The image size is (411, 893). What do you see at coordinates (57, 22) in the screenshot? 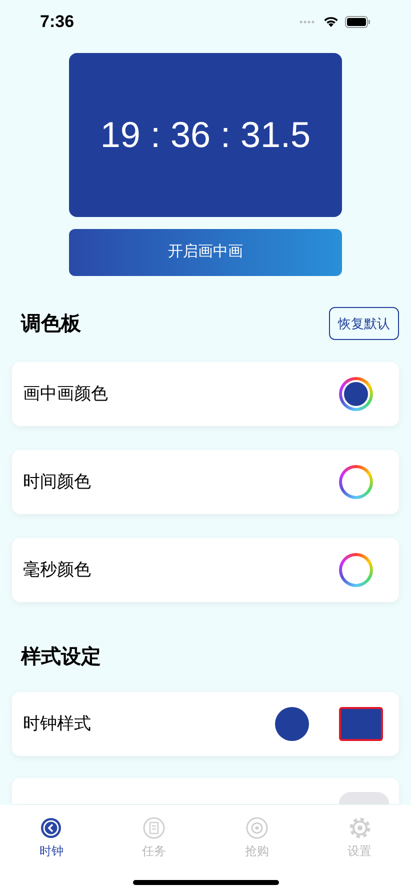
I see `status-time: 7:36` at bounding box center [57, 22].